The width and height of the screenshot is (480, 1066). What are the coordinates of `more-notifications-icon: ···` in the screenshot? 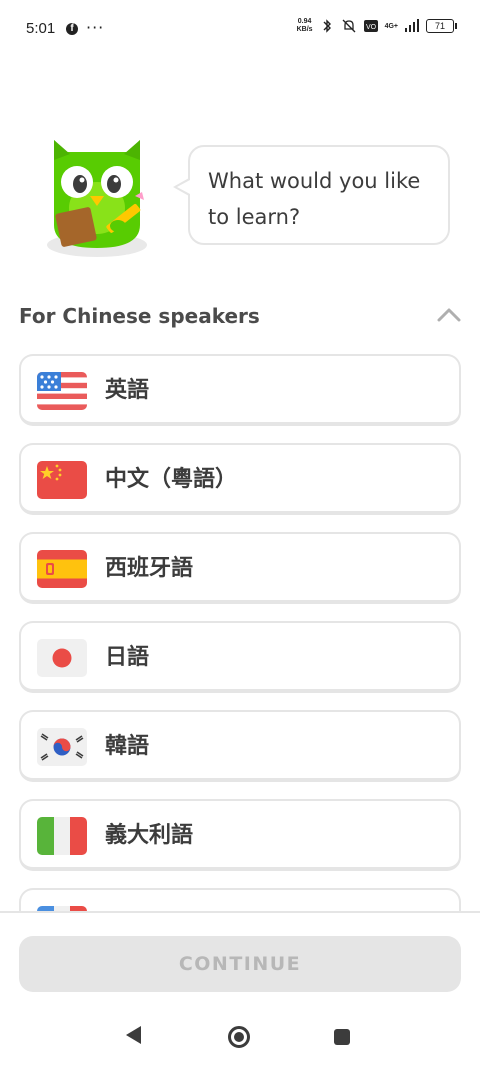 It's located at (95, 27).